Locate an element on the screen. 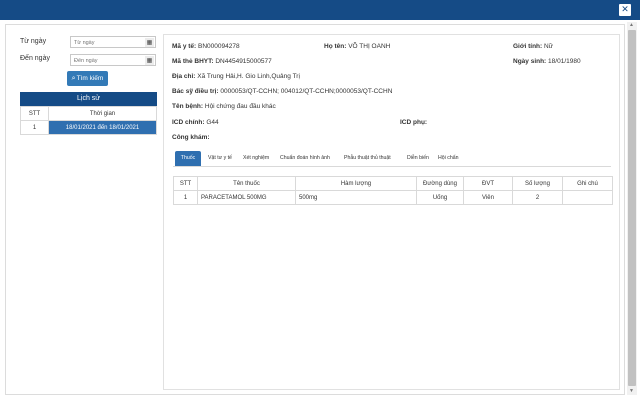 This screenshot has height=400, width=640. icd-sub-label: ICD phụ: is located at coordinates (414, 122).